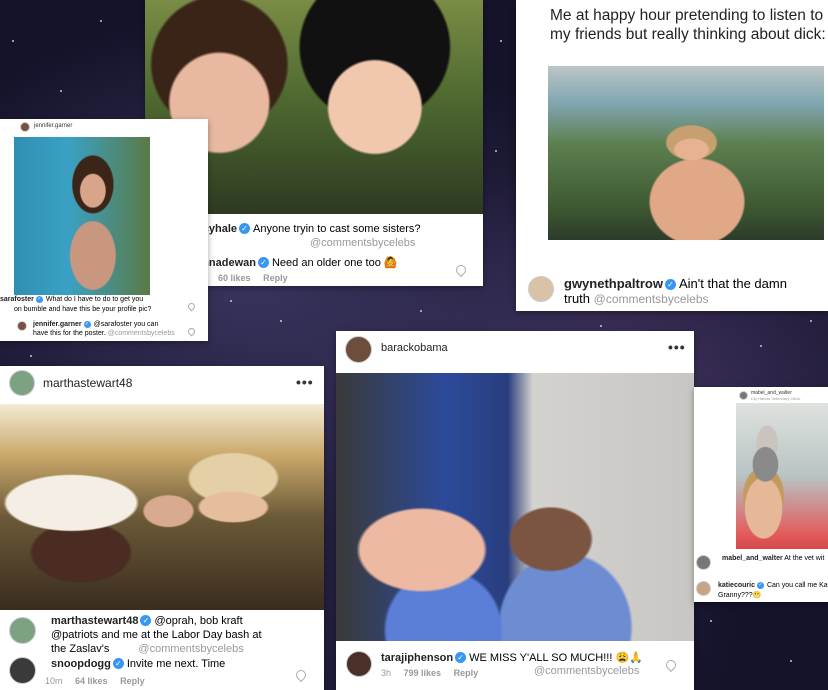  I want to click on emoji: 🙆, so click(390, 263).